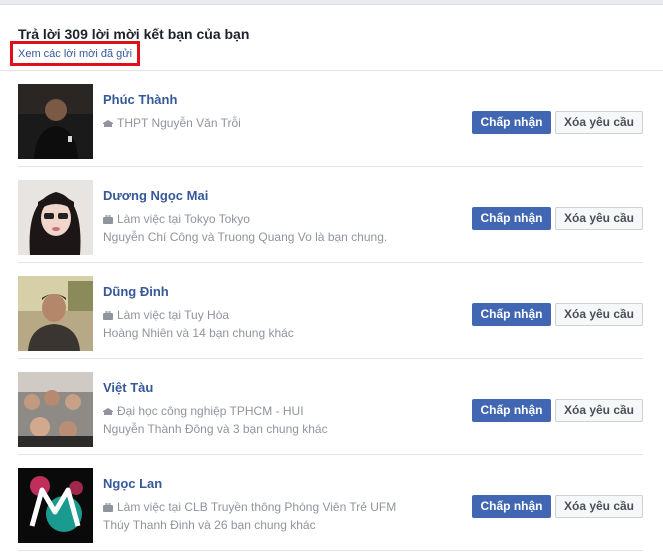 The width and height of the screenshot is (663, 556). What do you see at coordinates (330, 550) in the screenshot?
I see `row-divider` at bounding box center [330, 550].